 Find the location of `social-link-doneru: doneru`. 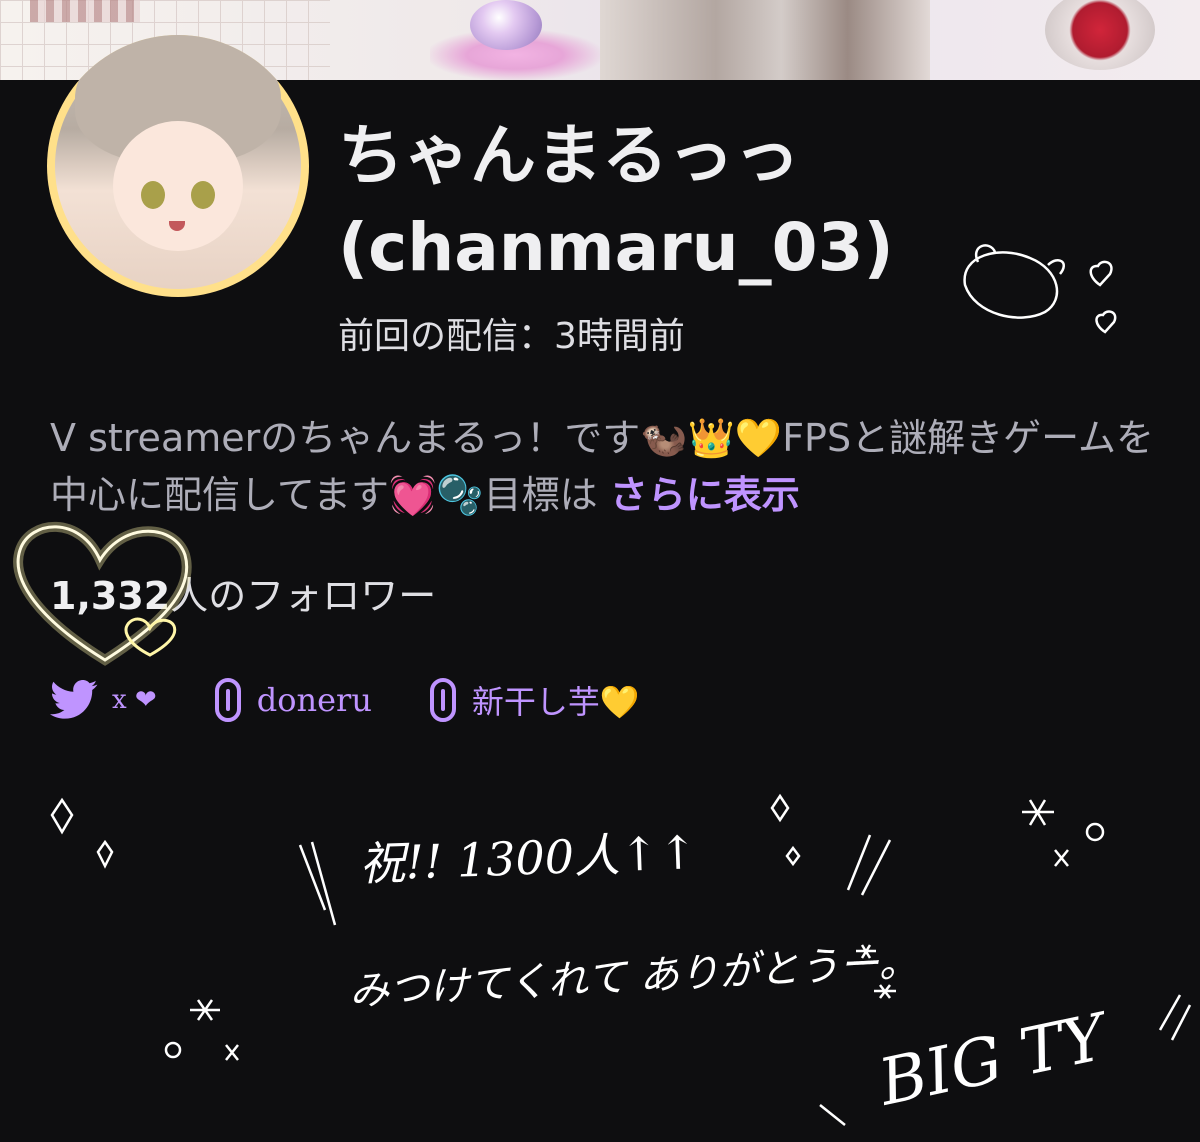

social-link-doneru: doneru is located at coordinates (292, 700).